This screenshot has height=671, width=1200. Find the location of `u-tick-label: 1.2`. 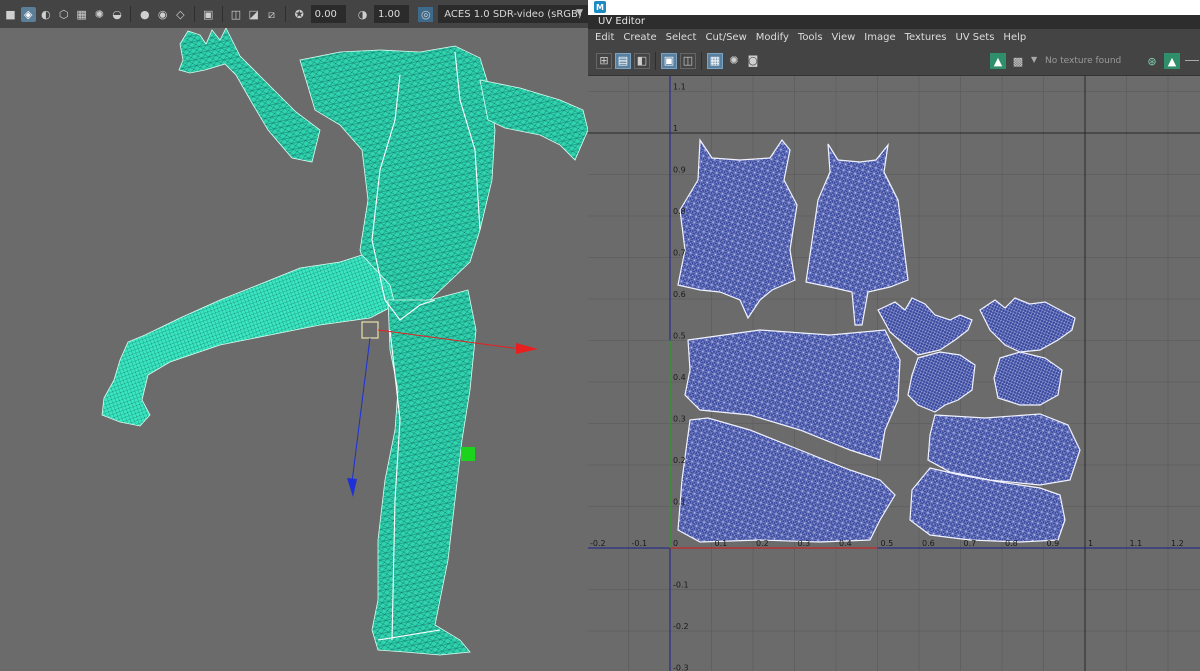

u-tick-label: 1.2 is located at coordinates (1177, 543).